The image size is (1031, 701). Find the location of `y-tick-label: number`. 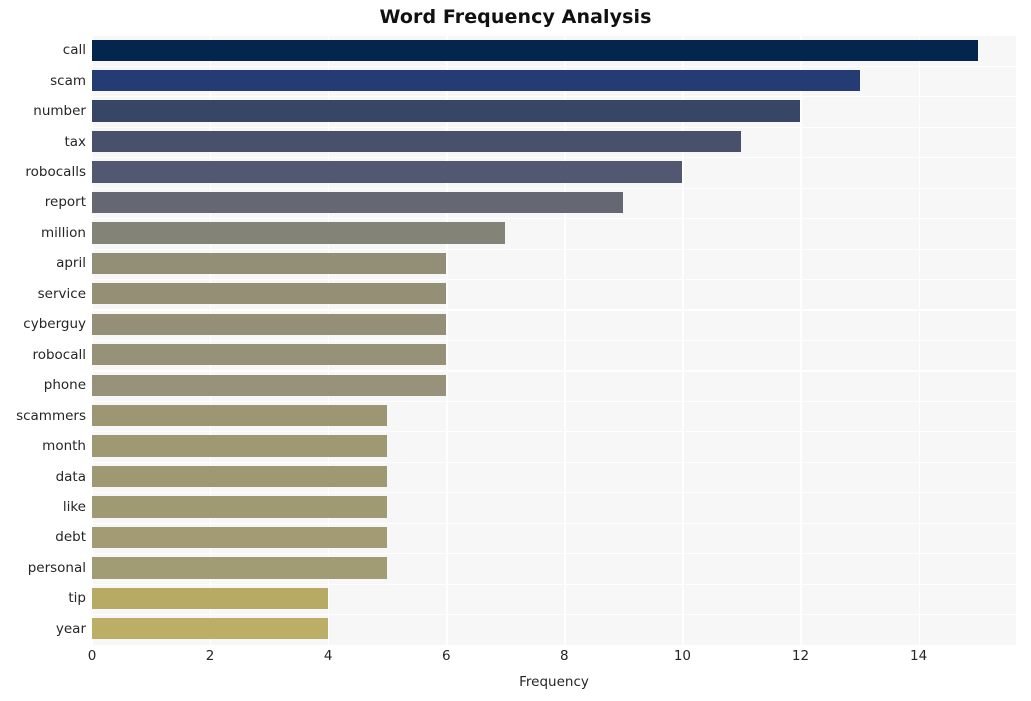

y-tick-label: number is located at coordinates (59, 111).